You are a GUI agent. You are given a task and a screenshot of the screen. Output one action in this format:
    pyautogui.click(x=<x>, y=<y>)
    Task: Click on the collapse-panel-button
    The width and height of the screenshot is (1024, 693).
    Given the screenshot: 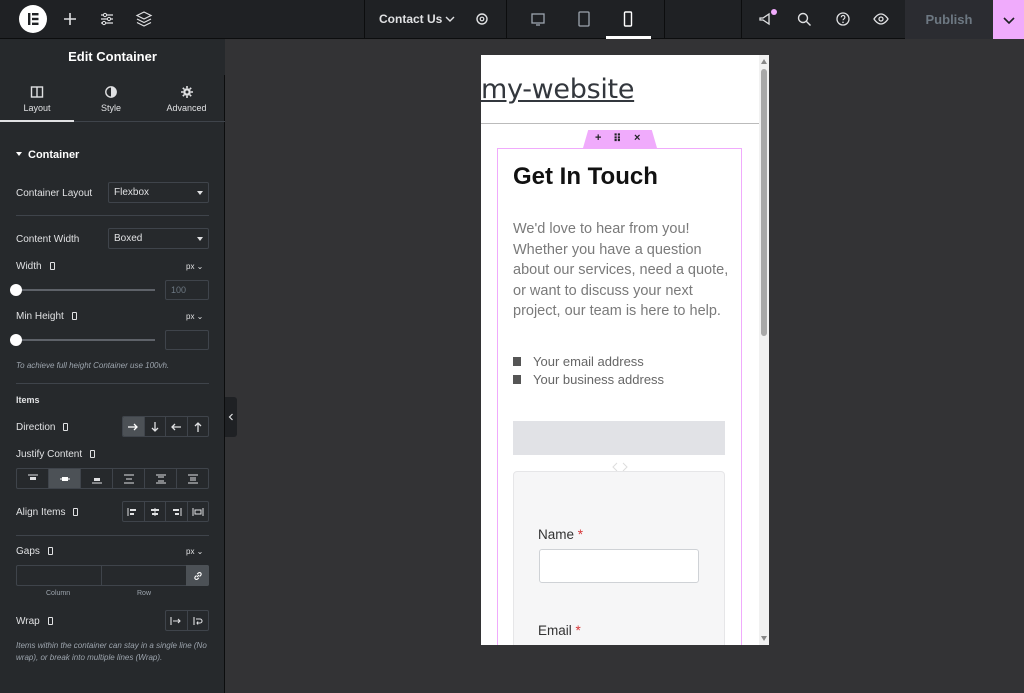 What is the action you would take?
    pyautogui.click(x=231, y=417)
    